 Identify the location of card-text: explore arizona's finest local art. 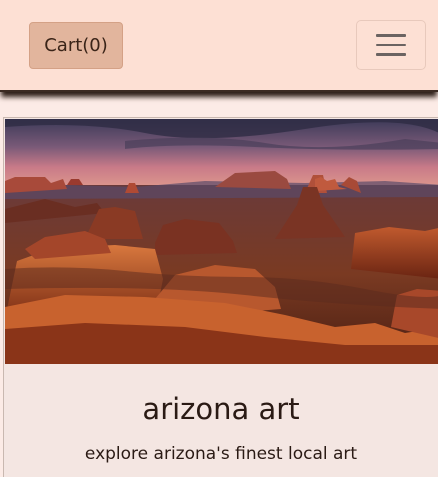
(221, 454).